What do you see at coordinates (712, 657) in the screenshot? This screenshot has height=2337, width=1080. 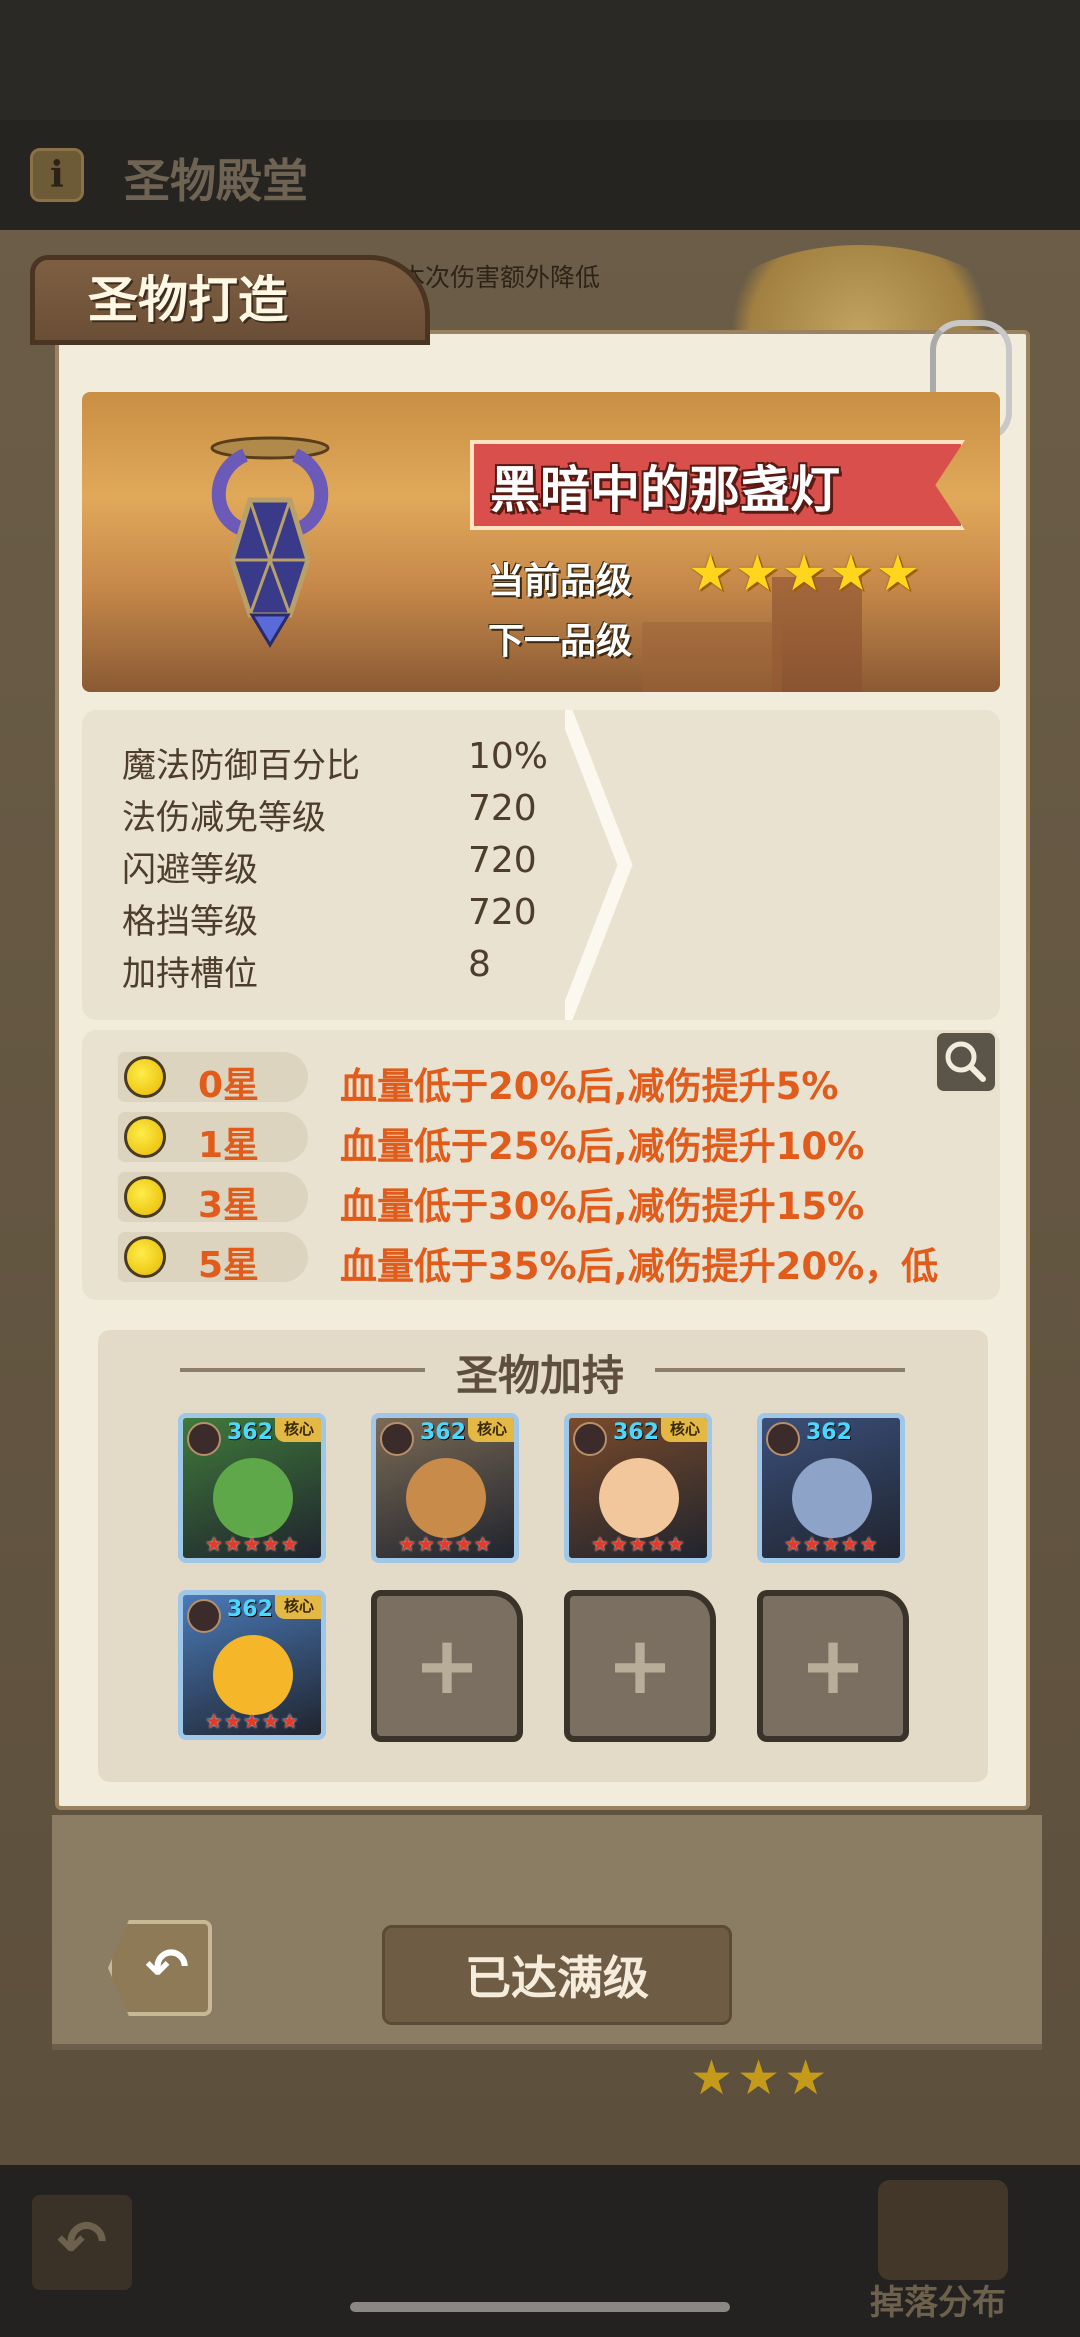 I see `banner-rock-decoration` at bounding box center [712, 657].